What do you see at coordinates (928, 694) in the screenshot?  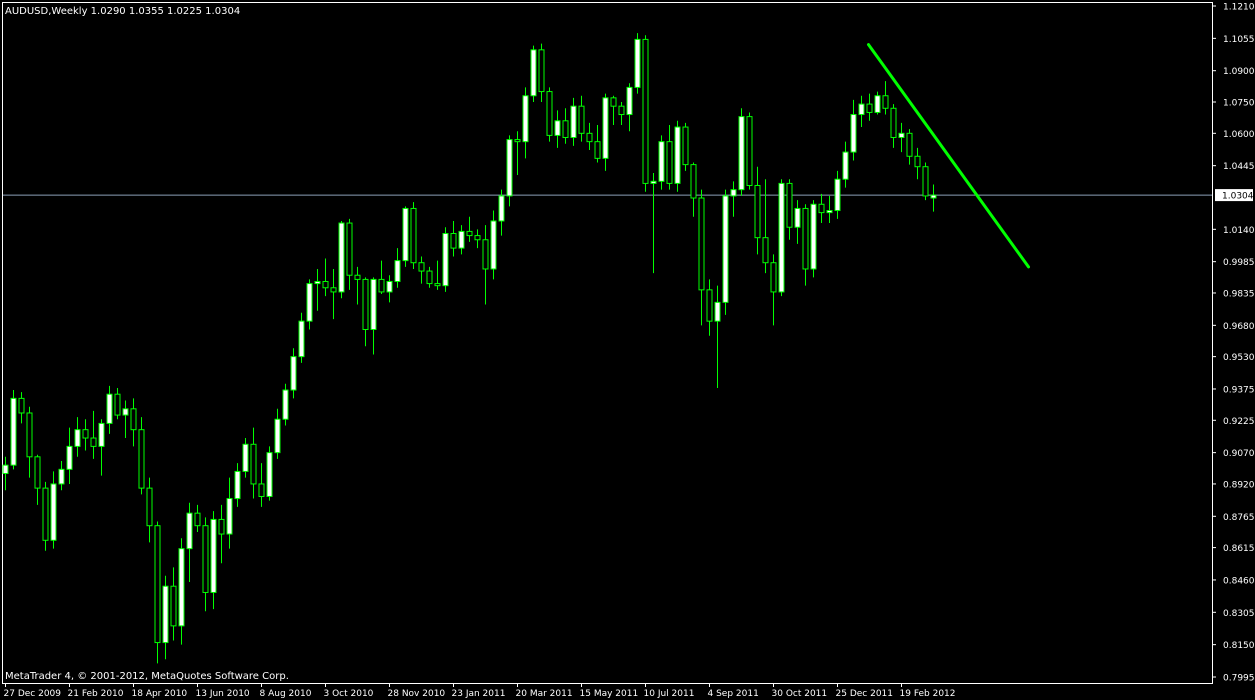 I see `x-tick-label: 19 Feb 2012` at bounding box center [928, 694].